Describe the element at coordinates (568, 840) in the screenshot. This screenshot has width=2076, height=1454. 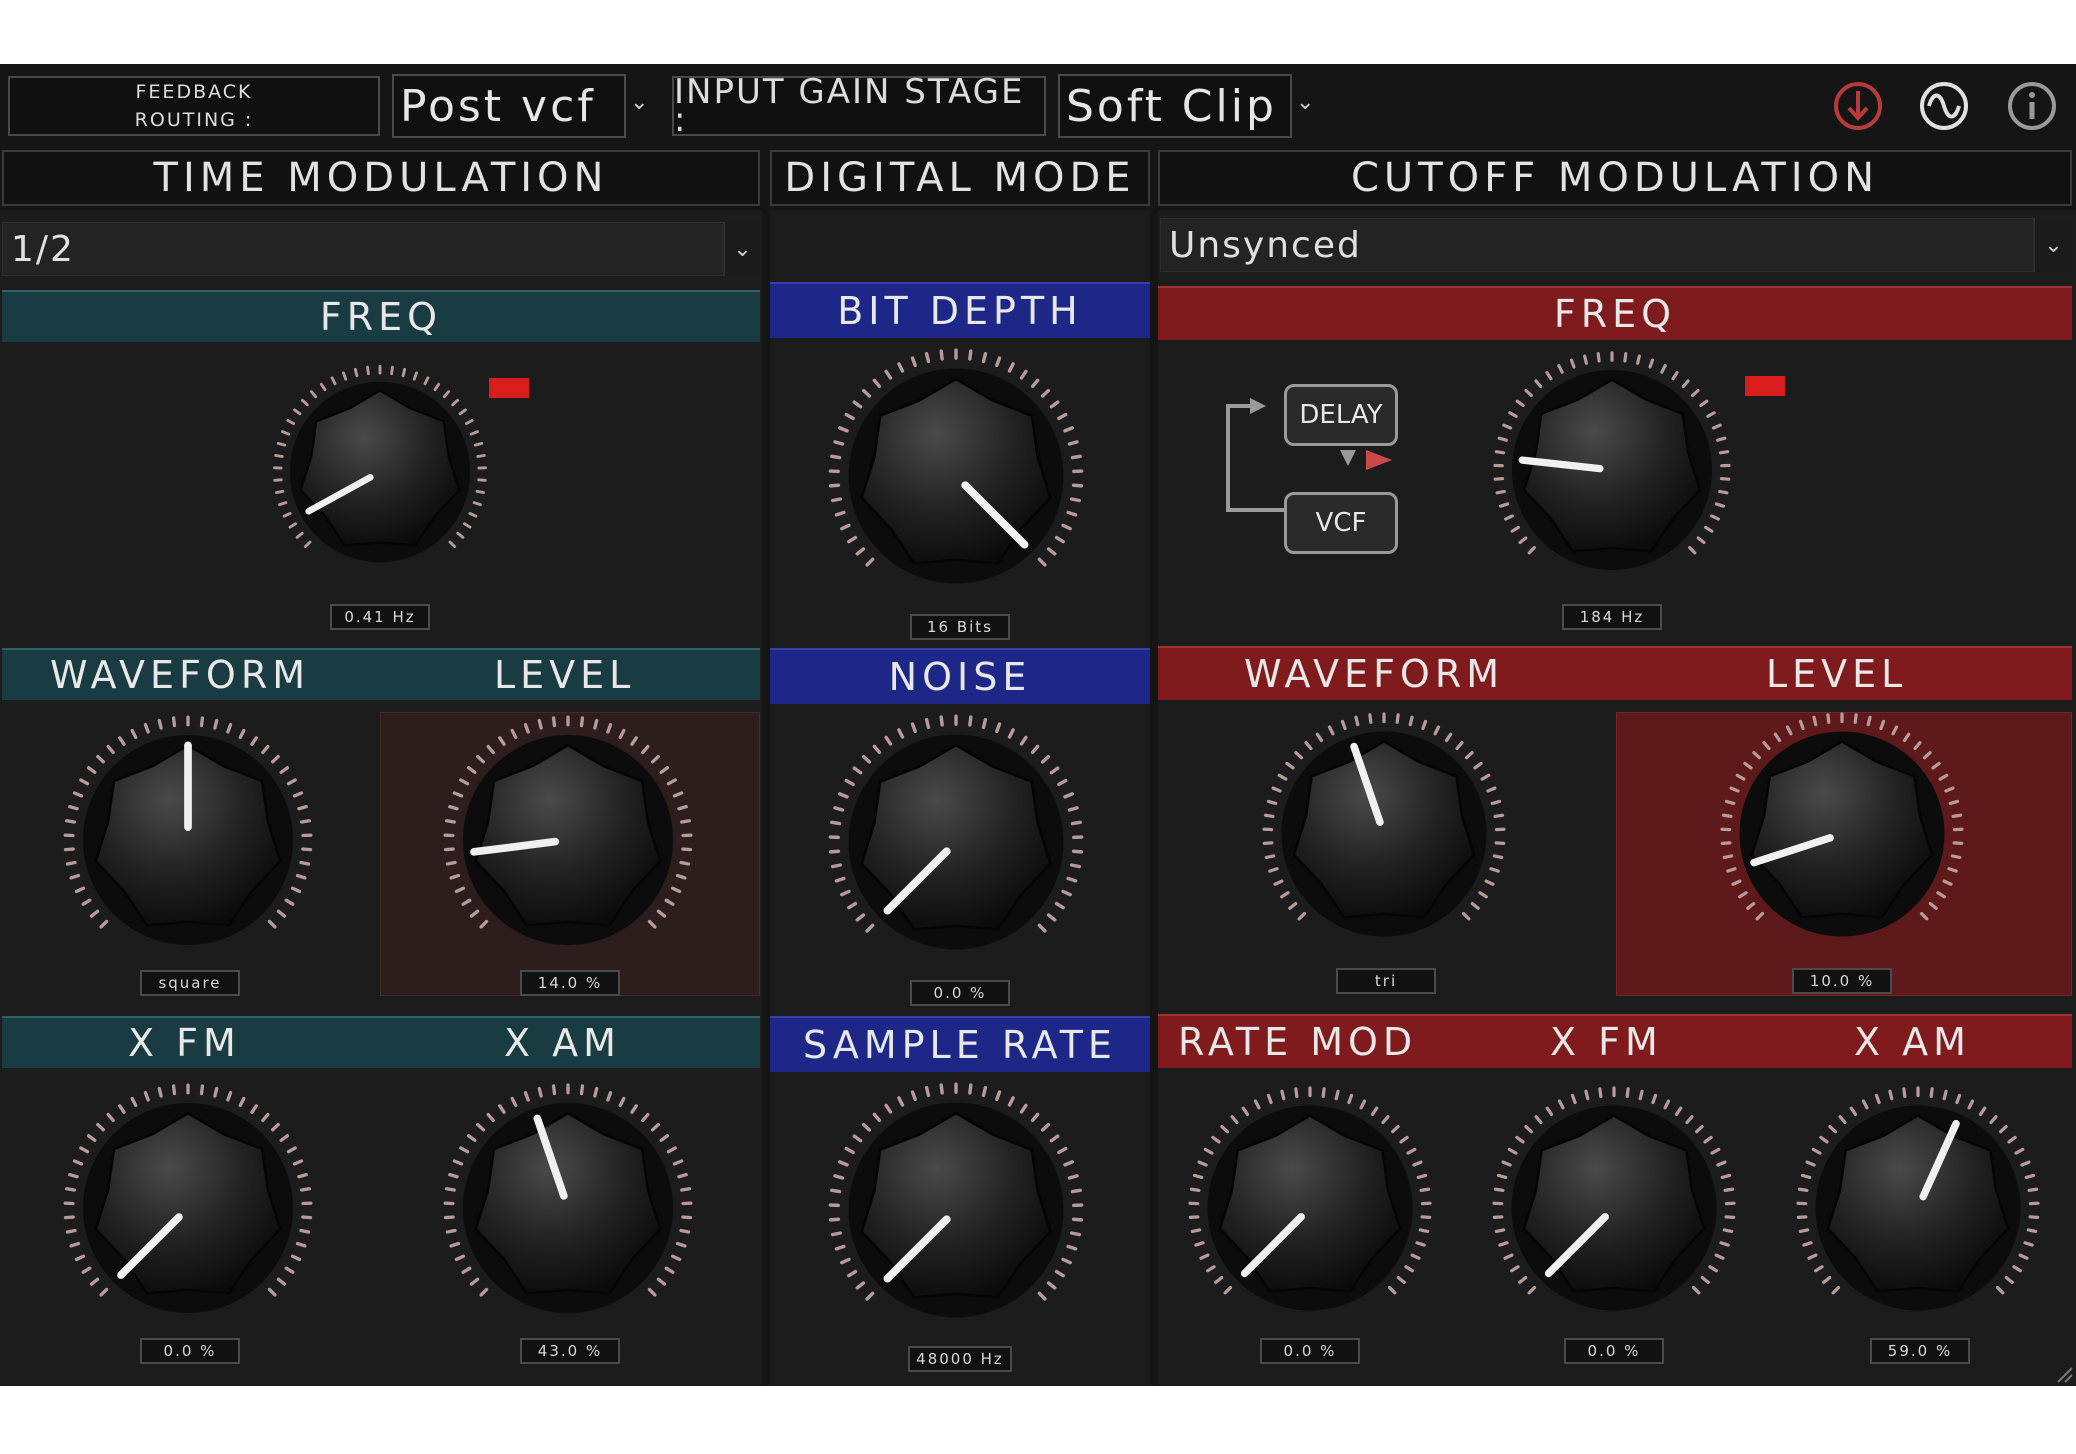
I see `time-level-knob` at that location.